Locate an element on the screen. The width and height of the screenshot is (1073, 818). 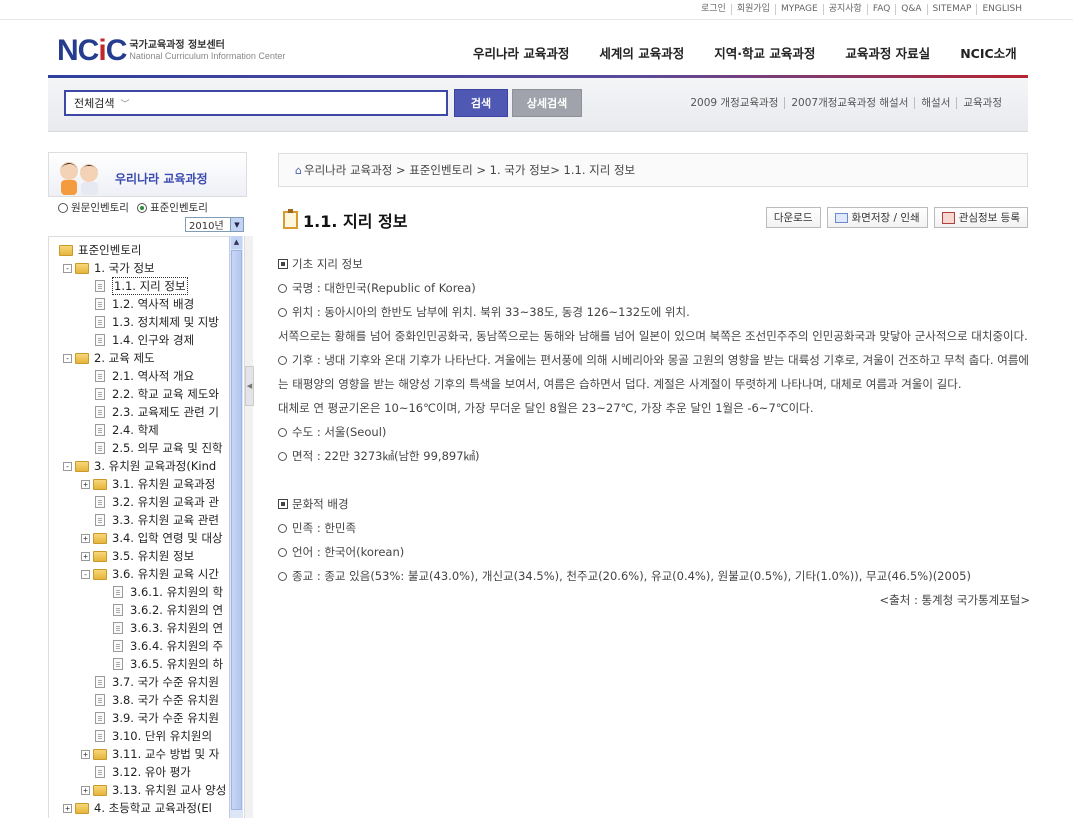
section-heading: 기초 지리 정보 is located at coordinates (654, 264).